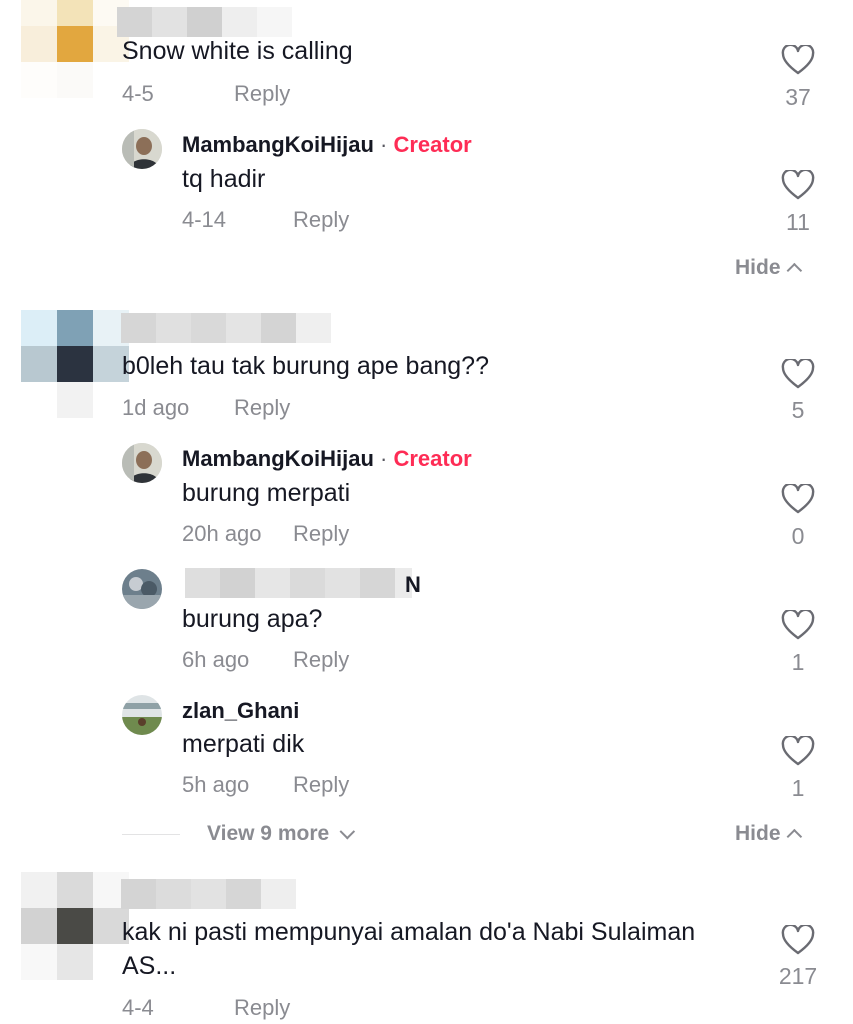 The width and height of the screenshot is (853, 1024). Describe the element at coordinates (138, 93) in the screenshot. I see `comment-time: 4-5` at that location.